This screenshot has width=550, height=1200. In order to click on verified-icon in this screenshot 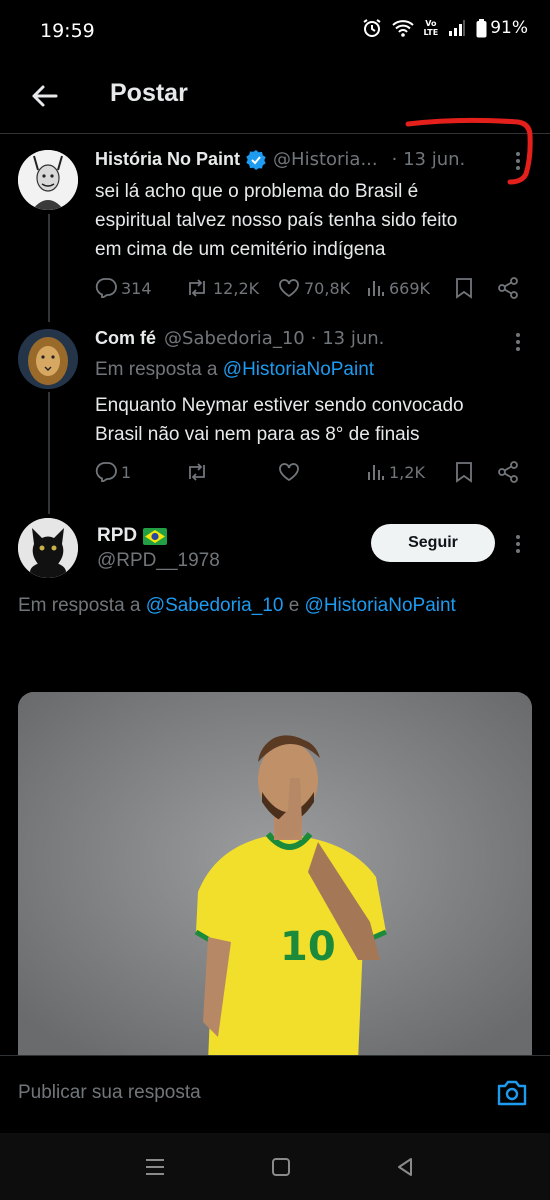, I will do `click(256, 159)`.